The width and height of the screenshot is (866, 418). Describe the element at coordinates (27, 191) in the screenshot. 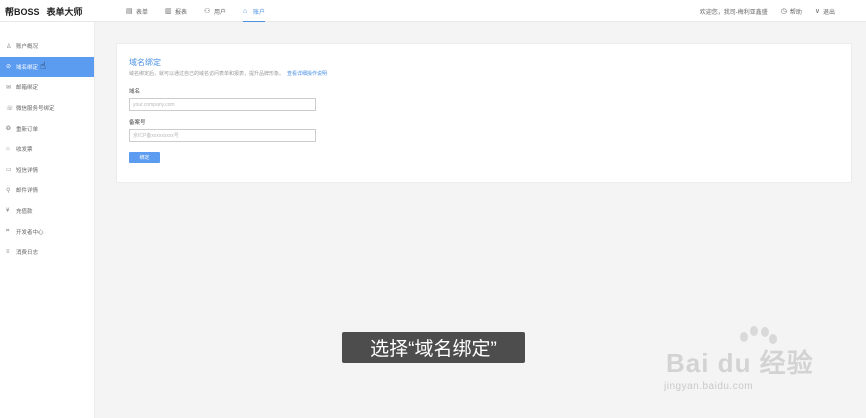

I see `sidebar-item-label: 邮件详情` at that location.